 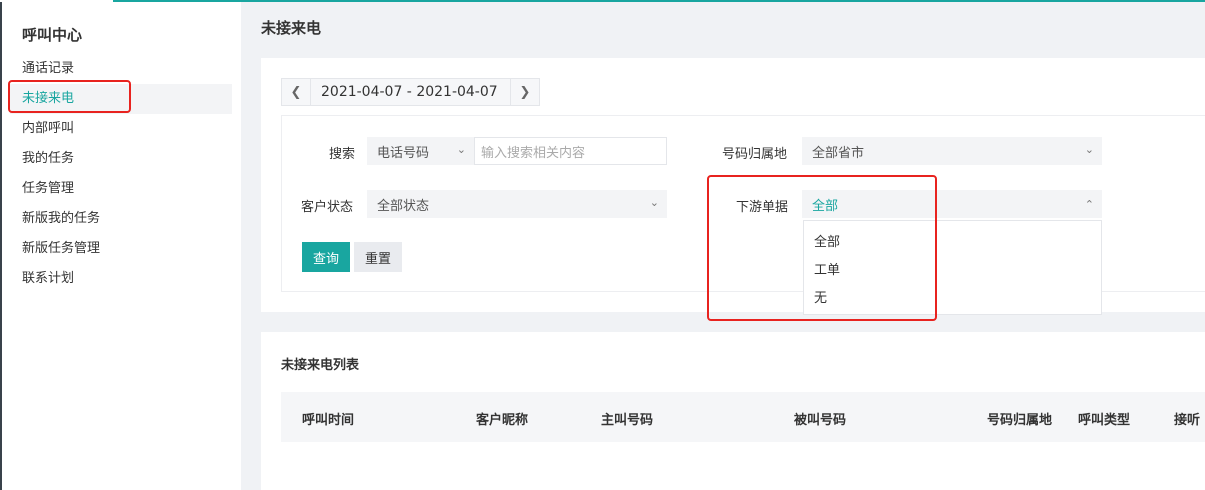 What do you see at coordinates (952, 151) in the screenshot?
I see `region-select: 全部省市 ⌄` at bounding box center [952, 151].